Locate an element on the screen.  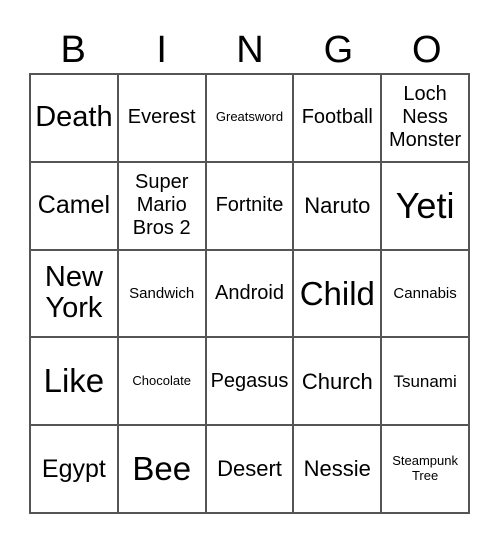
bingo-cell: Like is located at coordinates (74, 381).